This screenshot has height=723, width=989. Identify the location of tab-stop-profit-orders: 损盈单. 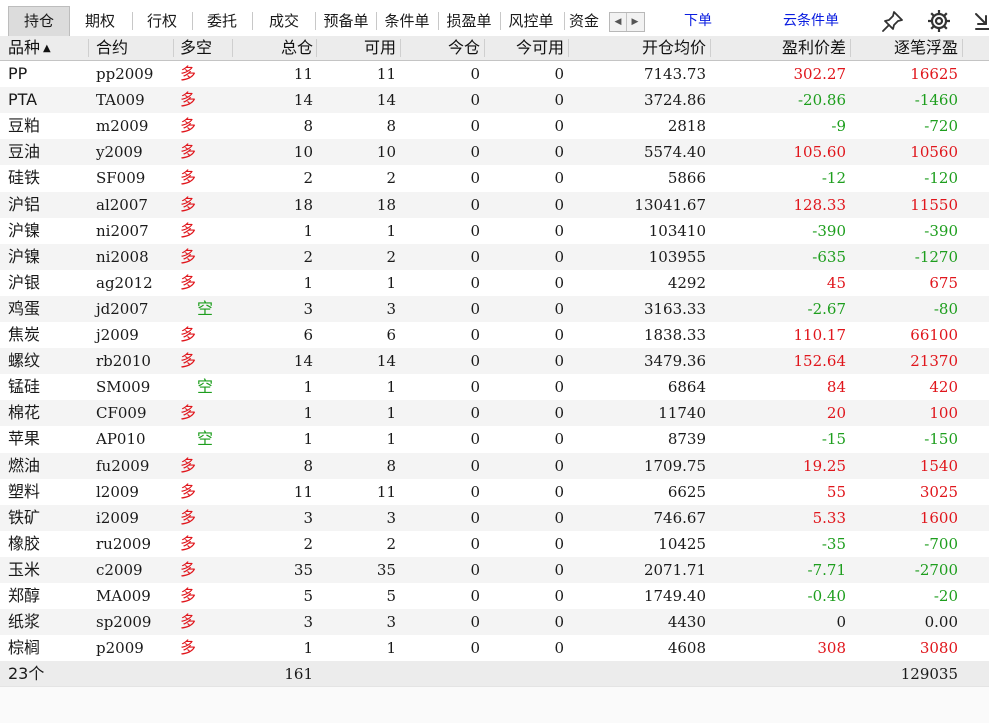
(469, 21).